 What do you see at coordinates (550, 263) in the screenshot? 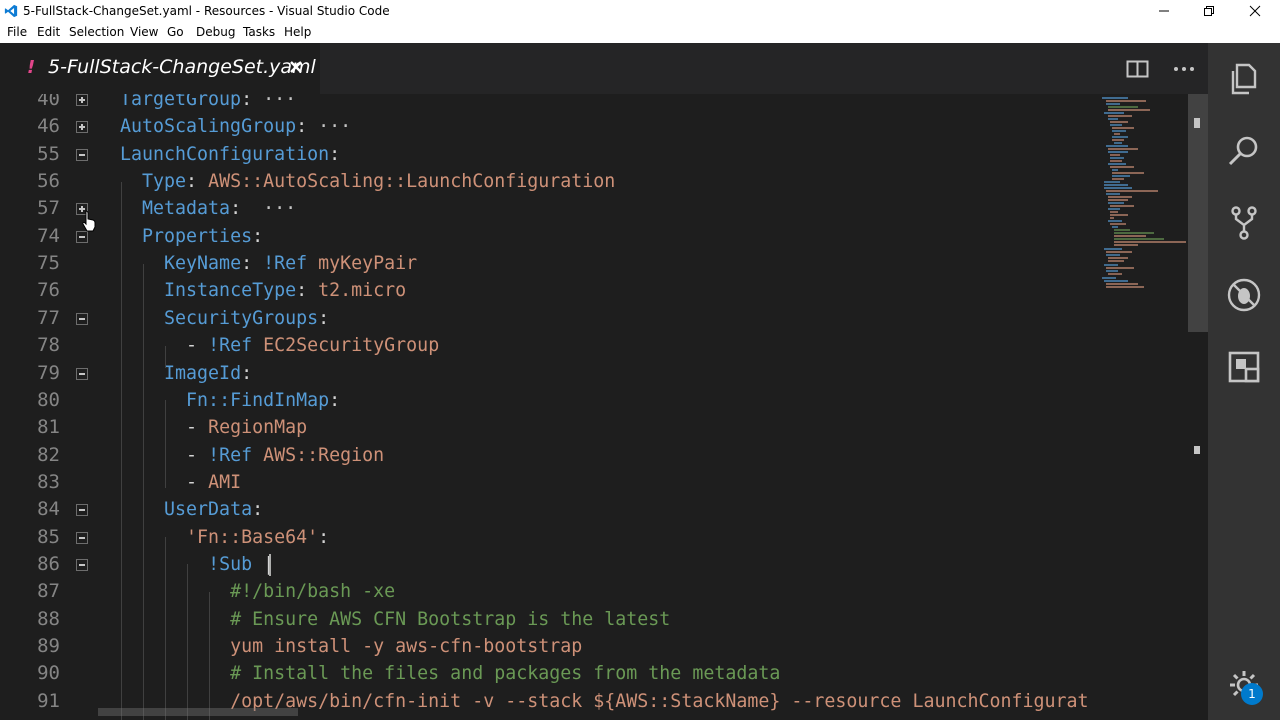
I see `code-line: 75 KeyName: !Ref myKeyPair` at bounding box center [550, 263].